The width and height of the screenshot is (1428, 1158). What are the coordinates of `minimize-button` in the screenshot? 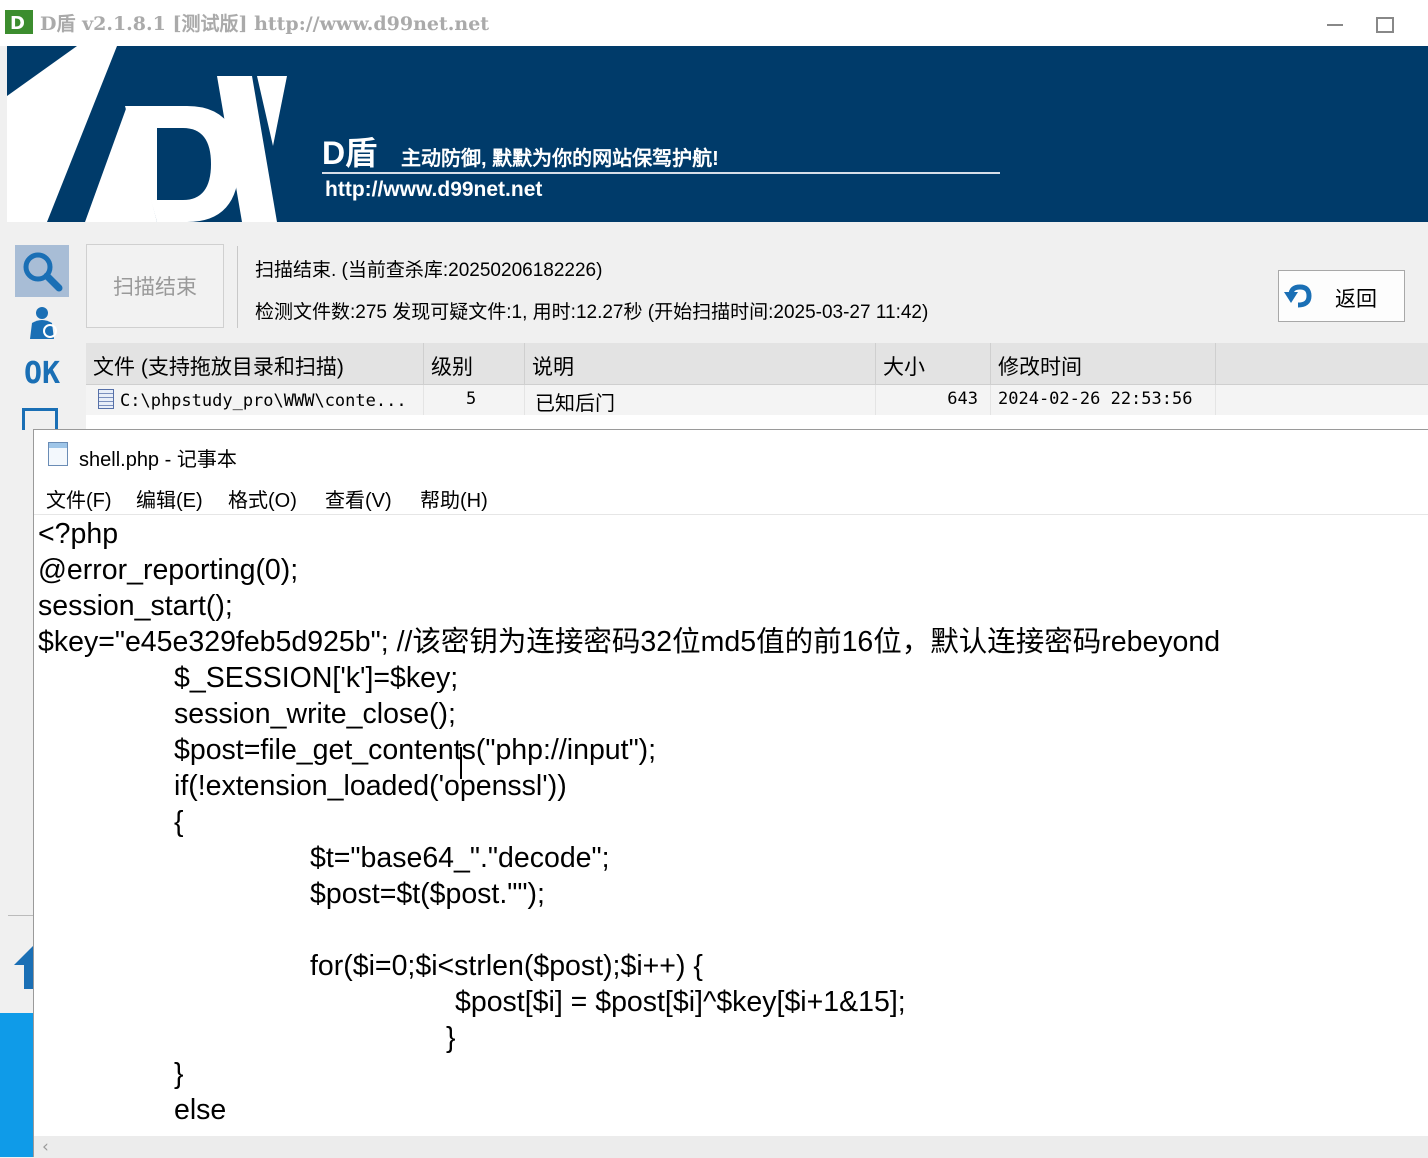 It's located at (1335, 25).